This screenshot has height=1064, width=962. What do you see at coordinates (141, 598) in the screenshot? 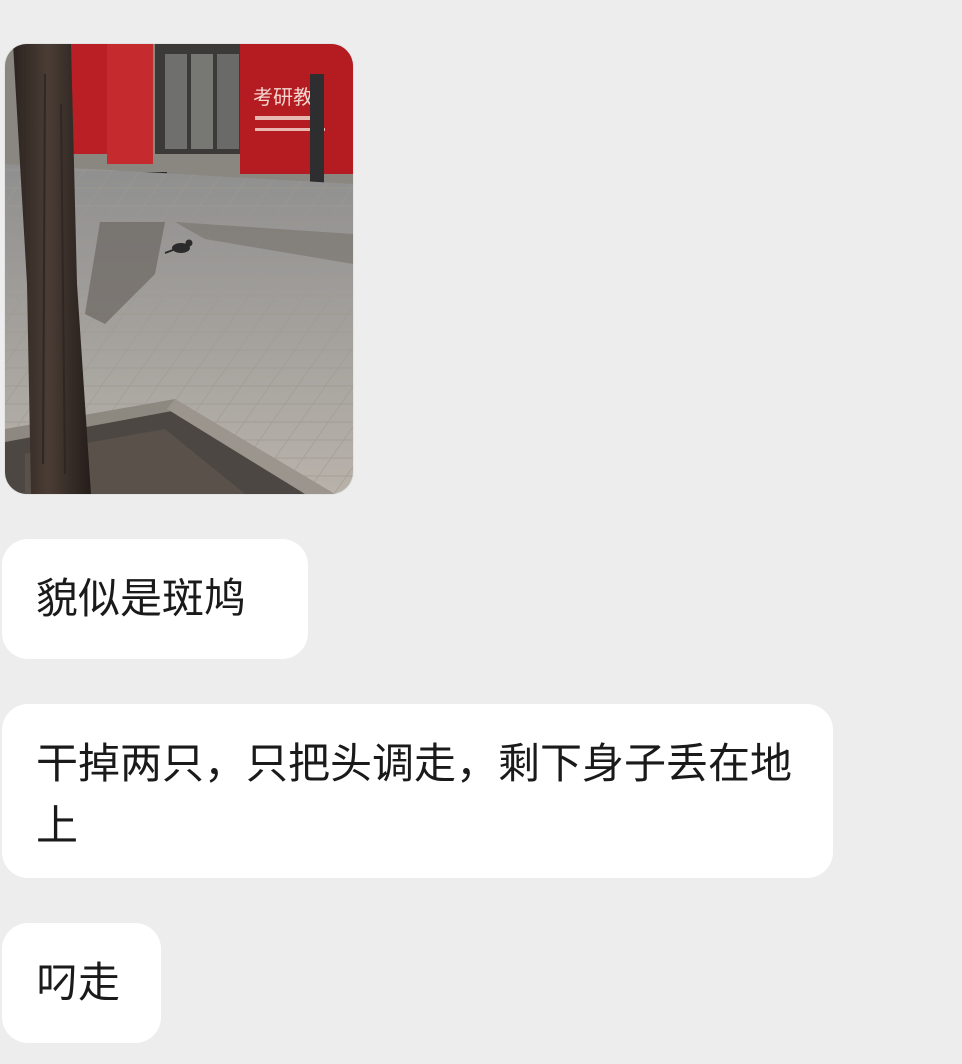
I see `message-text: 貌似是斑鸠` at bounding box center [141, 598].